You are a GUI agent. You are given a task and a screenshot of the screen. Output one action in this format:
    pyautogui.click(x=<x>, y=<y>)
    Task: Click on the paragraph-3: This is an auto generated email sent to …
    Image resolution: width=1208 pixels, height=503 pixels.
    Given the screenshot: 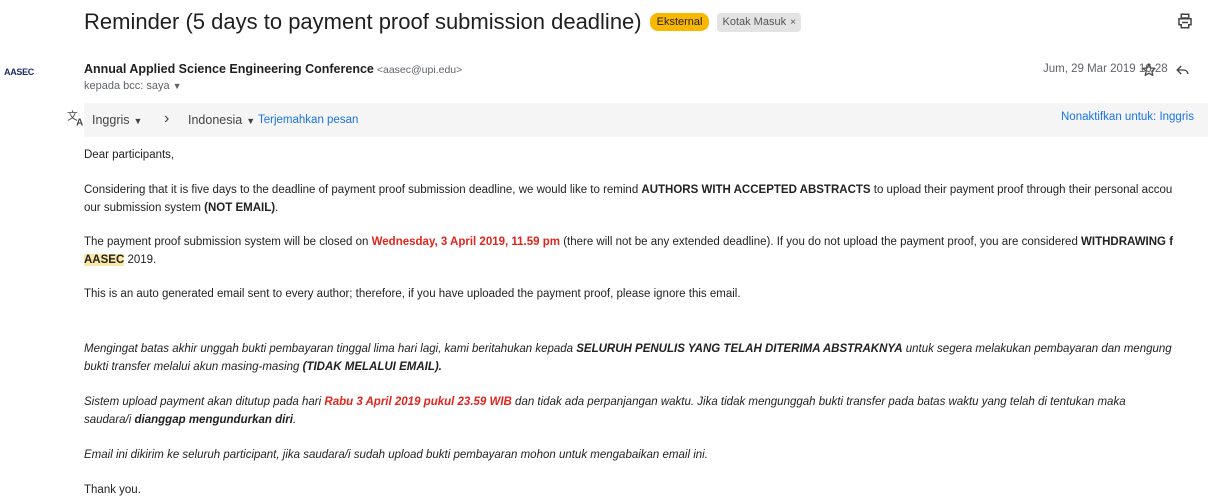 What is the action you would take?
    pyautogui.click(x=412, y=294)
    